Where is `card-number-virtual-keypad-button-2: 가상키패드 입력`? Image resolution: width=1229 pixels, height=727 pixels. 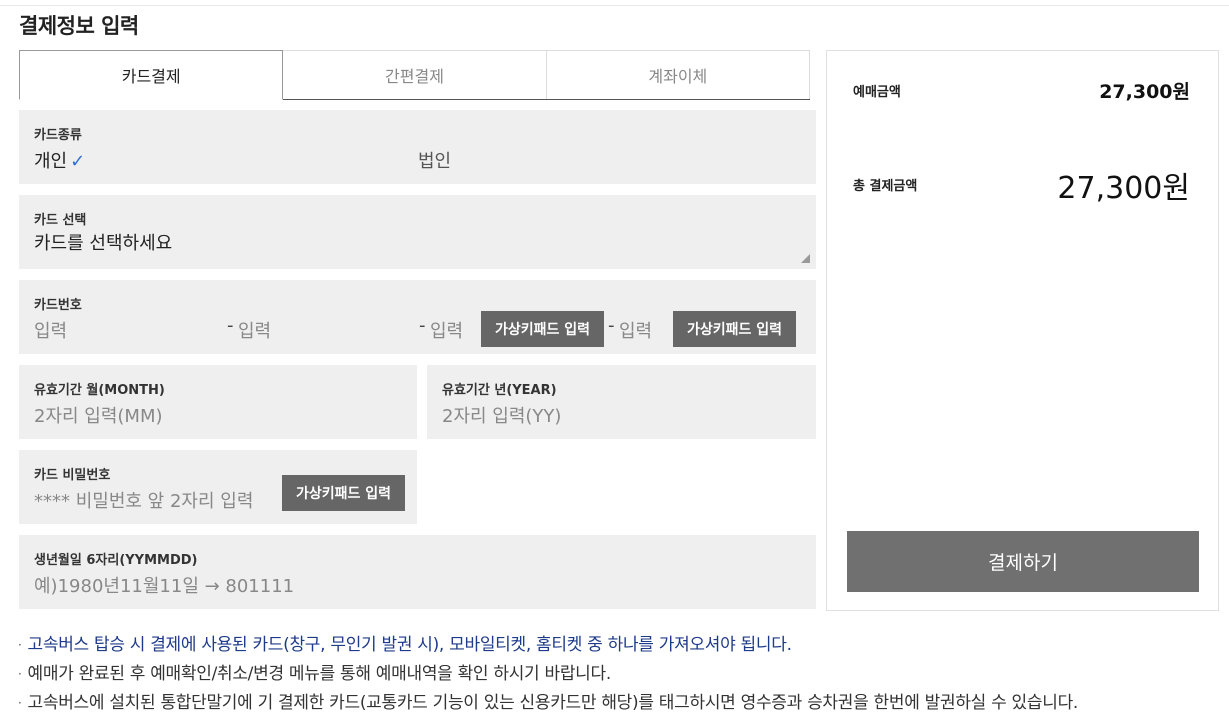
card-number-virtual-keypad-button-2: 가상키패드 입력 is located at coordinates (734, 329).